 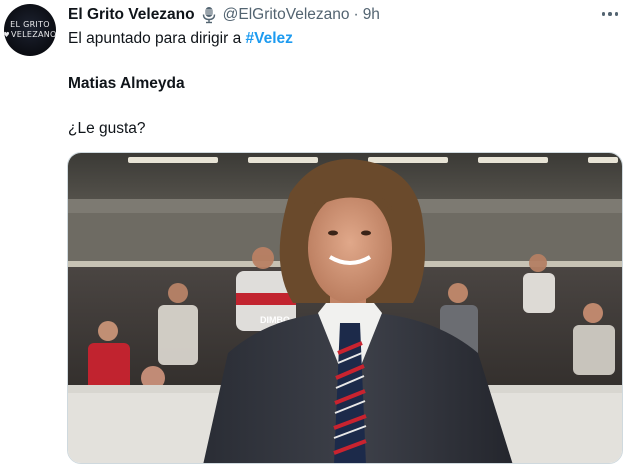 I want to click on tweet-text-line: El apuntado para dirigir a #Velez, so click(x=180, y=39).